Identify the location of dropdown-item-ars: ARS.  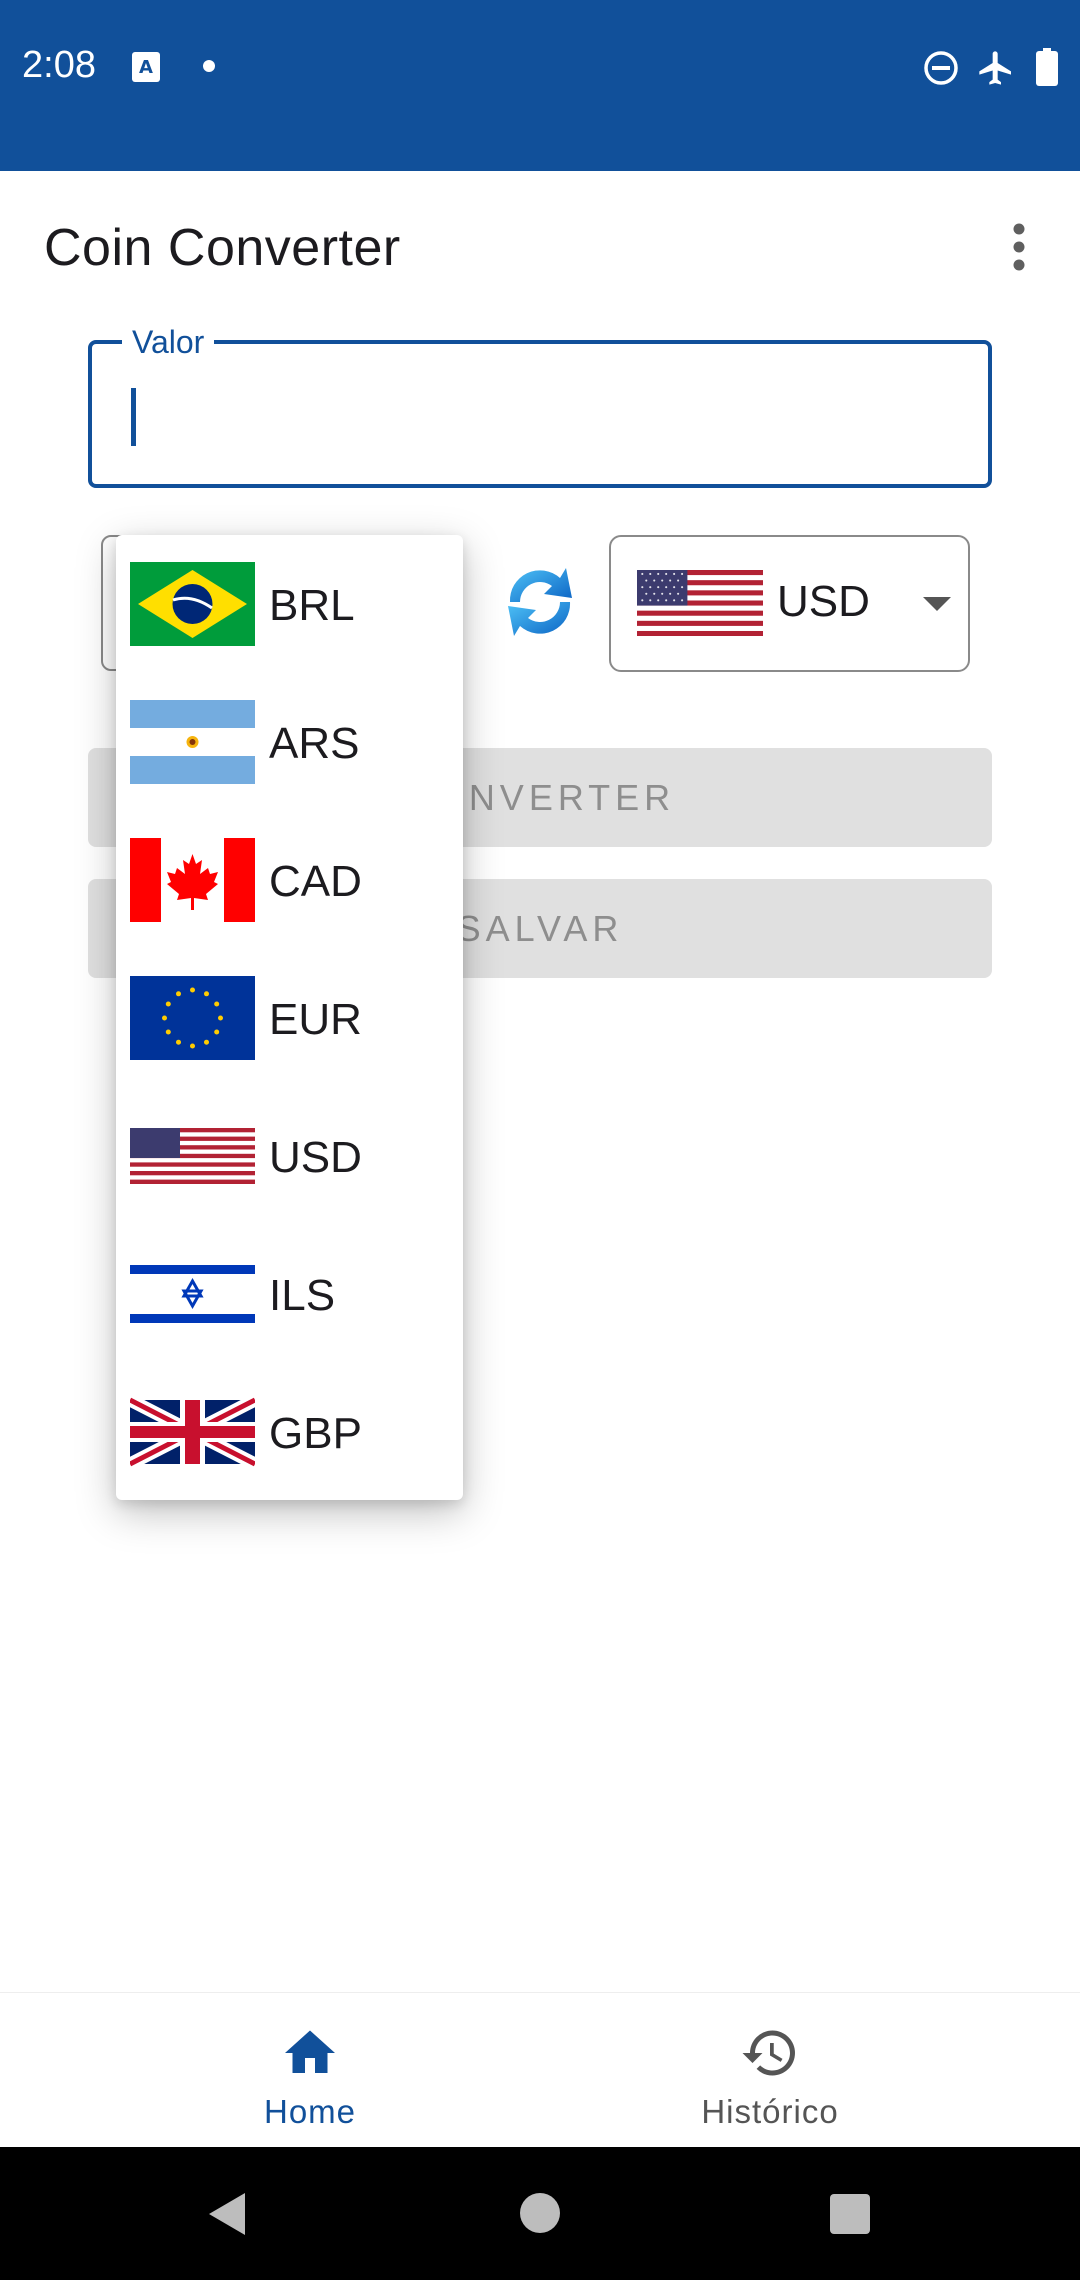
(289, 742).